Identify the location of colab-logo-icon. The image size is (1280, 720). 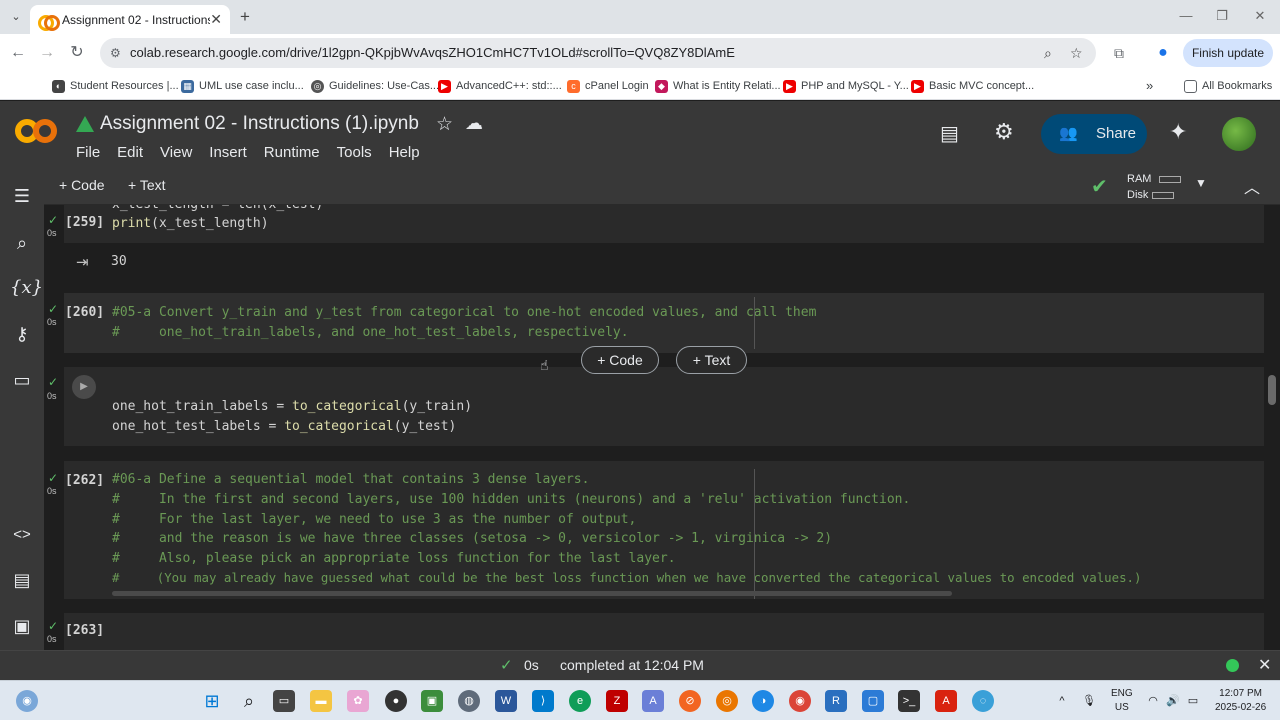
(37, 131).